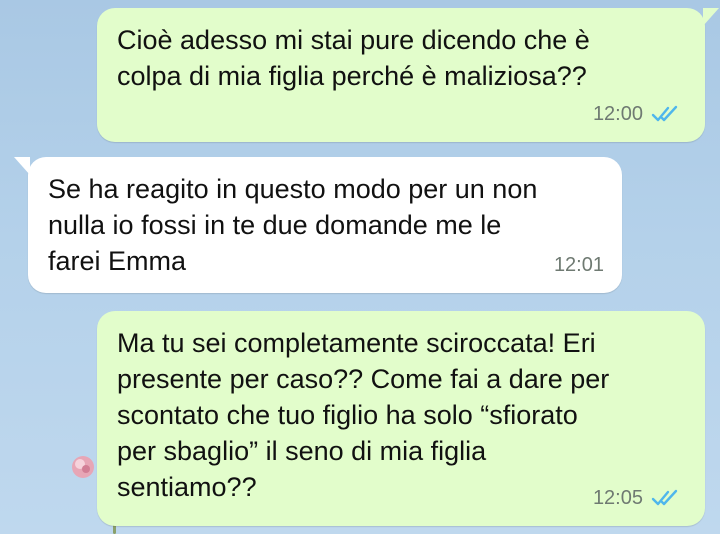 This screenshot has width=720, height=534. I want to click on message-text-line: per sbaglio” il seno di mia figlia, so click(302, 451).